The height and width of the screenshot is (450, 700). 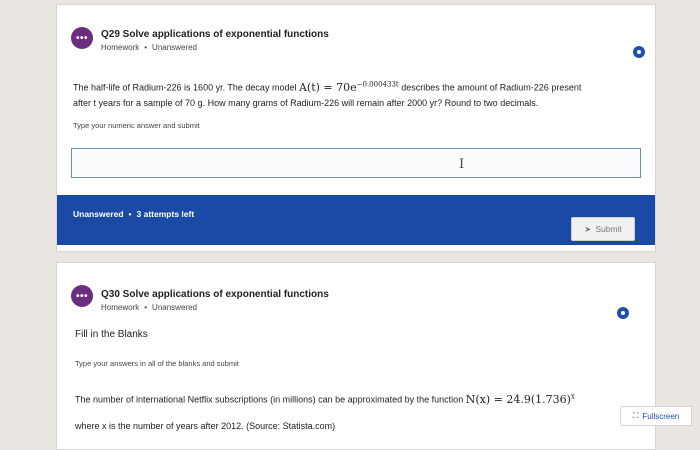 I want to click on question-status-bar: Unanswered • 3 attempts left ➤ Submit, so click(x=356, y=220).